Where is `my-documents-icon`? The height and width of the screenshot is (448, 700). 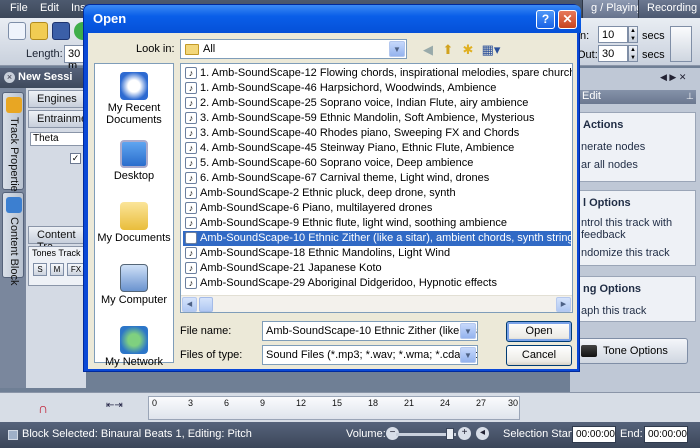 my-documents-icon is located at coordinates (134, 216).